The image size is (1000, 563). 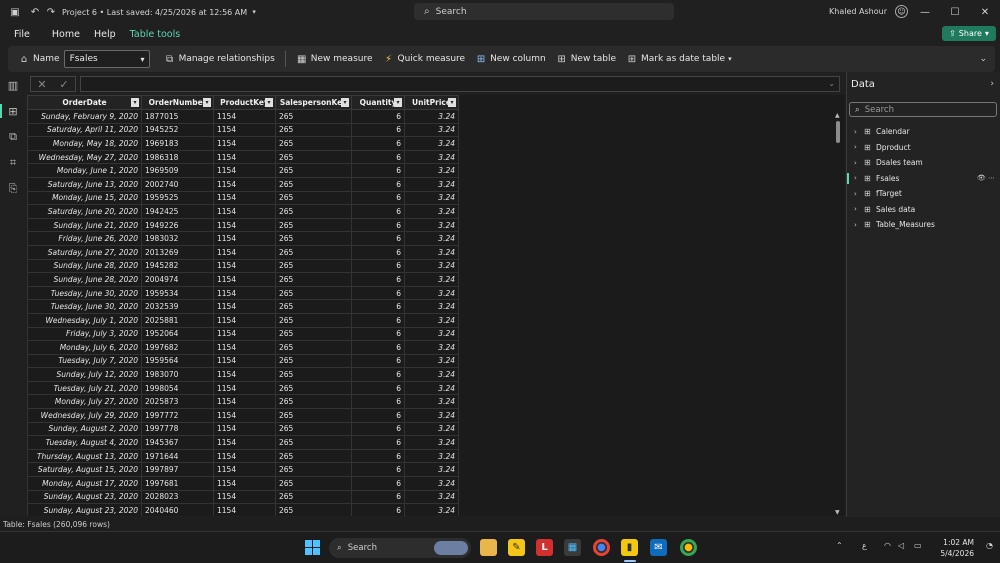 What do you see at coordinates (544, 11) in the screenshot?
I see `title-search-box: ⌕ Search` at bounding box center [544, 11].